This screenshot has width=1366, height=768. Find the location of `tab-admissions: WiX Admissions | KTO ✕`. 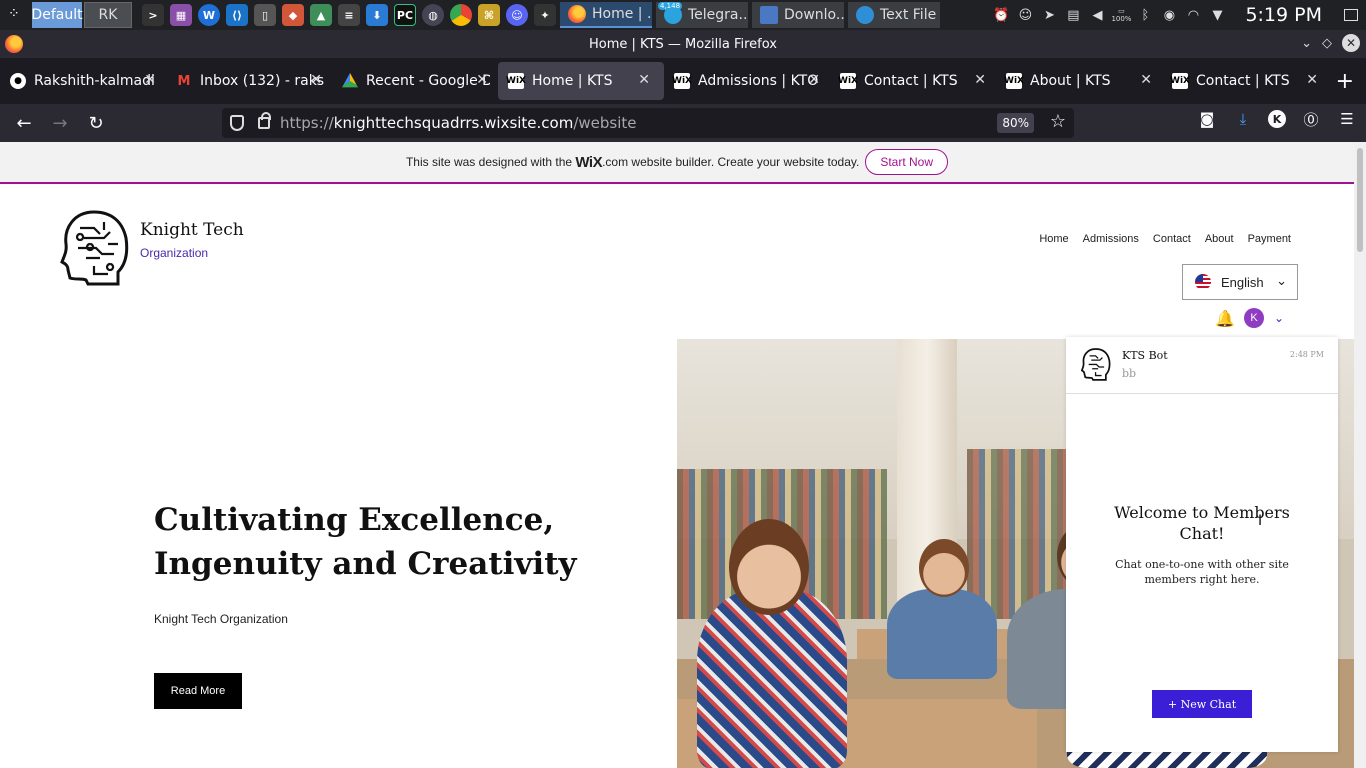

tab-admissions: WiX Admissions | KTO ✕ is located at coordinates (747, 81).